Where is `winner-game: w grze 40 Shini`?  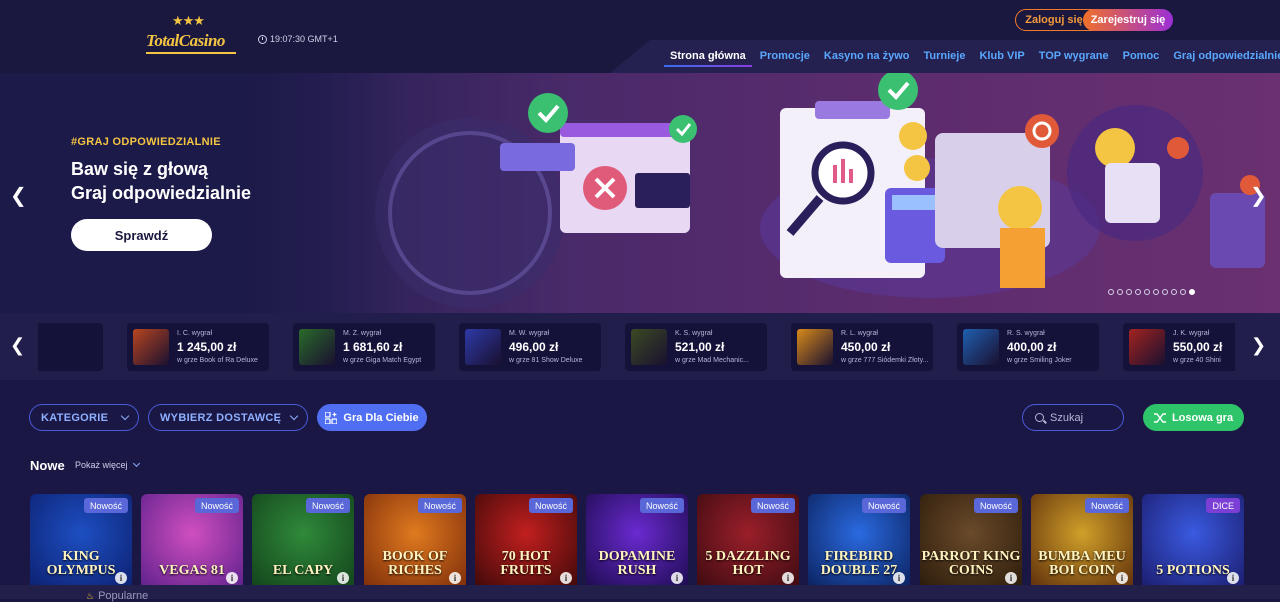 winner-game: w grze 40 Shini is located at coordinates (1197, 360).